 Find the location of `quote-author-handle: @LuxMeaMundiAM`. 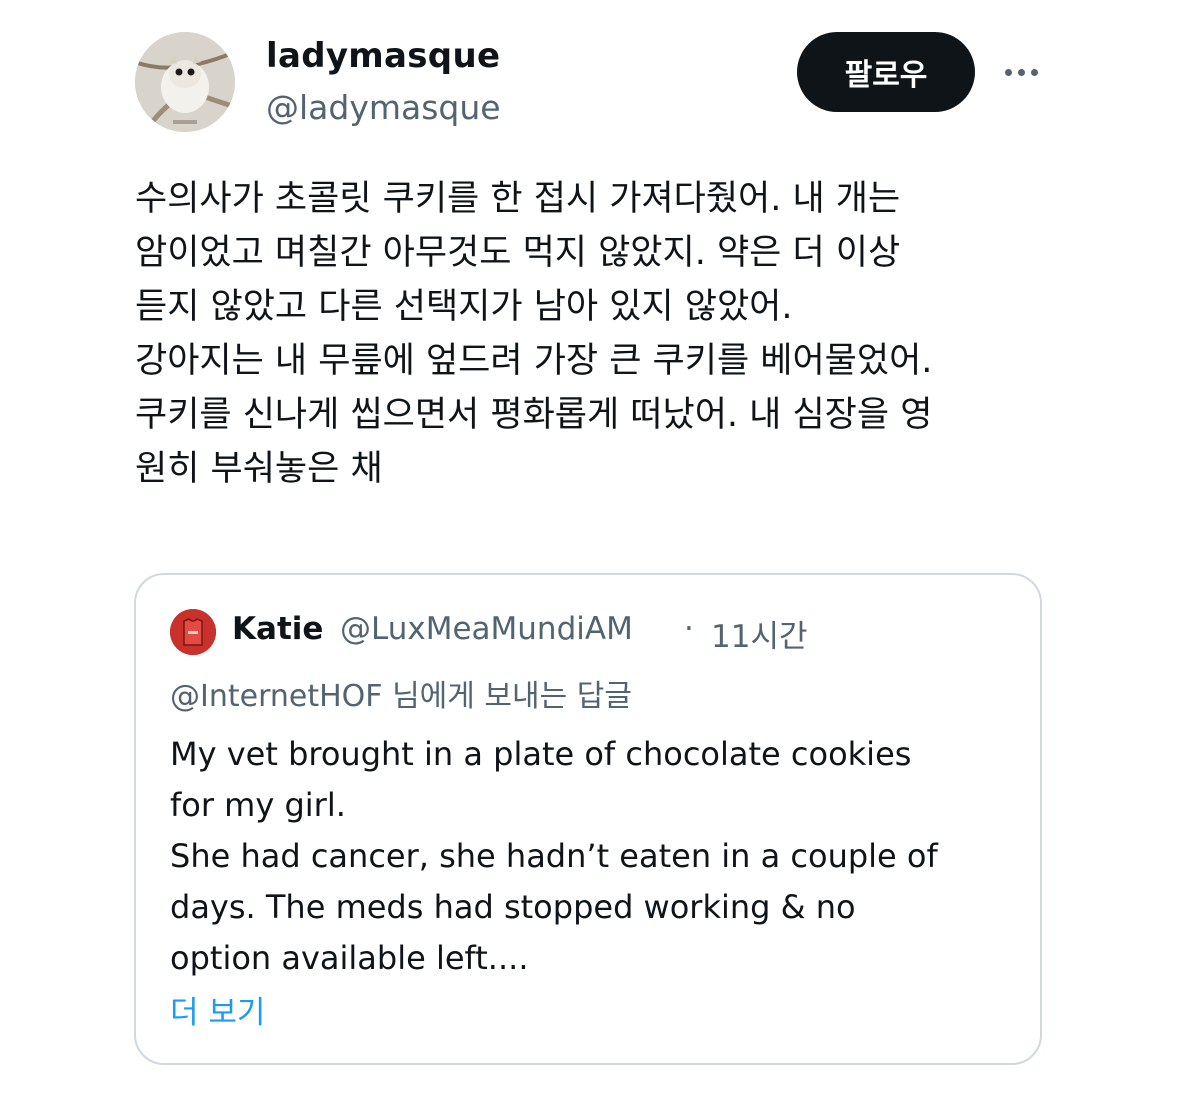

quote-author-handle: @LuxMeaMundiAM is located at coordinates (486, 629).